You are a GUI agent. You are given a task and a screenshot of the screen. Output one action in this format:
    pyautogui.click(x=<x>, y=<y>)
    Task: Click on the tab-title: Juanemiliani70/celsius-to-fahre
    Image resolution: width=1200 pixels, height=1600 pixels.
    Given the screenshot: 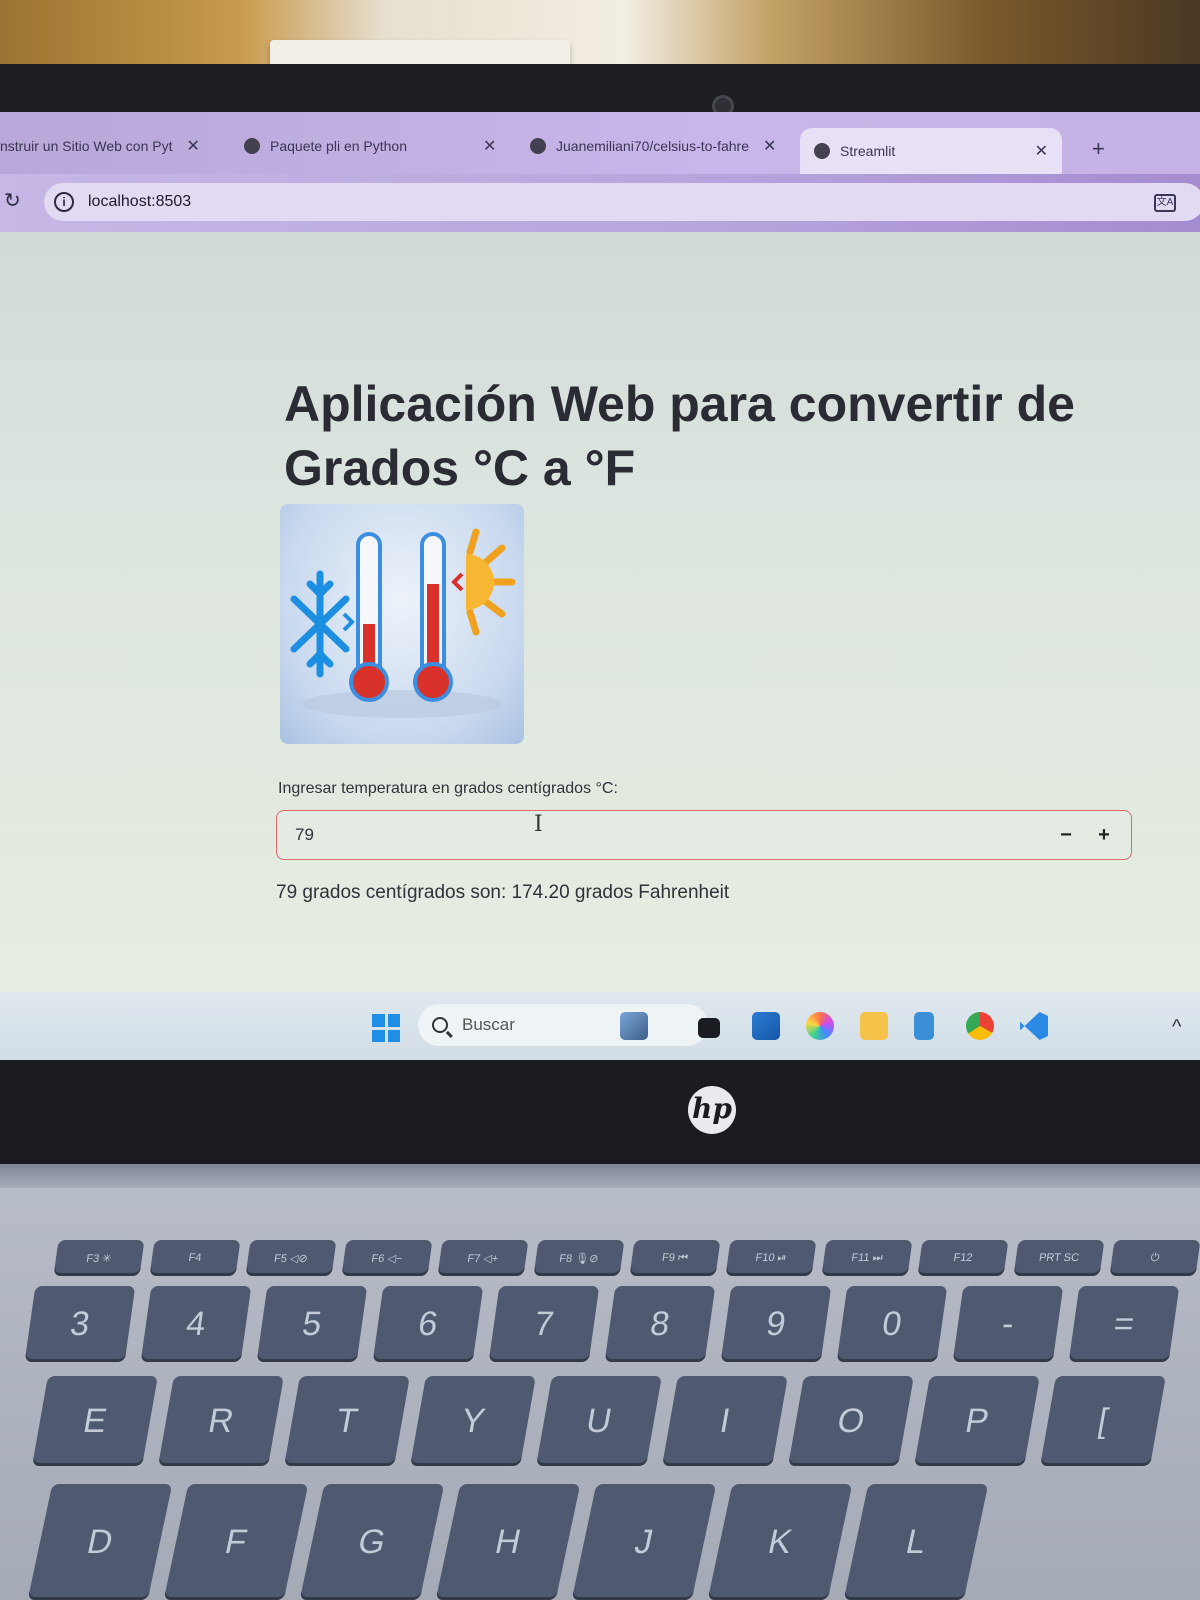 What is the action you would take?
    pyautogui.click(x=652, y=146)
    